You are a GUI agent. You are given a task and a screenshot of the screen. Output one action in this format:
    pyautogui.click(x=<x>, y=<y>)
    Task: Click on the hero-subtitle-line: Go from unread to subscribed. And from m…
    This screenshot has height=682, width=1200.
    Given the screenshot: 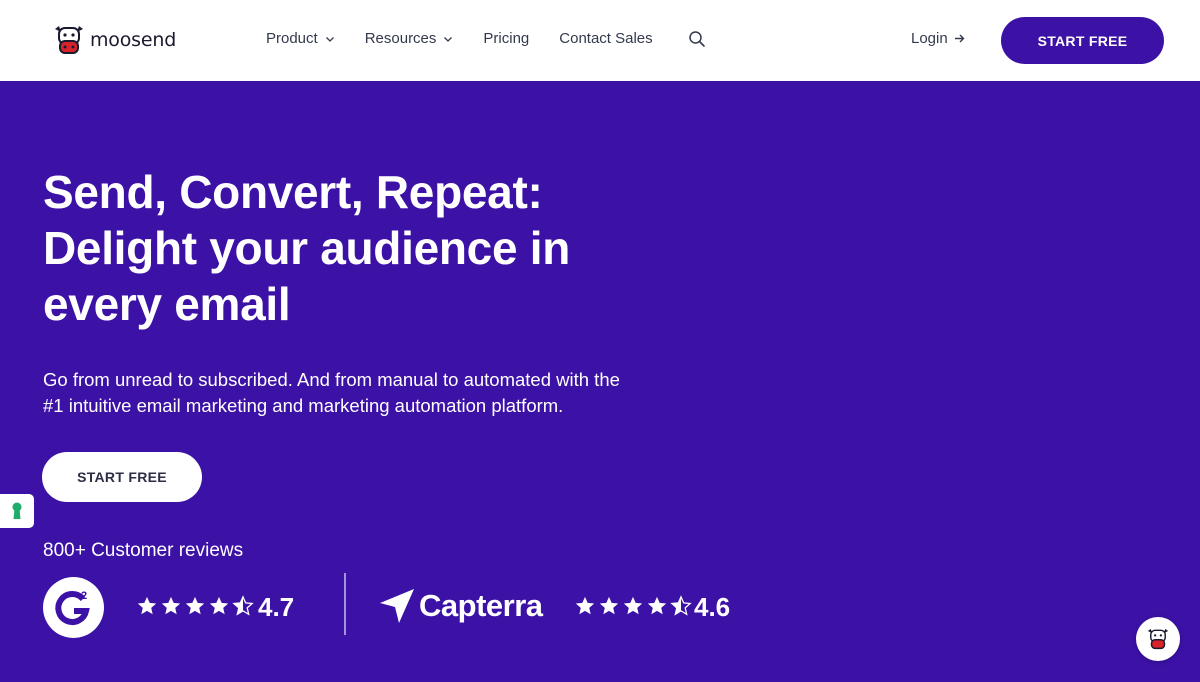 What is the action you would take?
    pyautogui.click(x=331, y=379)
    